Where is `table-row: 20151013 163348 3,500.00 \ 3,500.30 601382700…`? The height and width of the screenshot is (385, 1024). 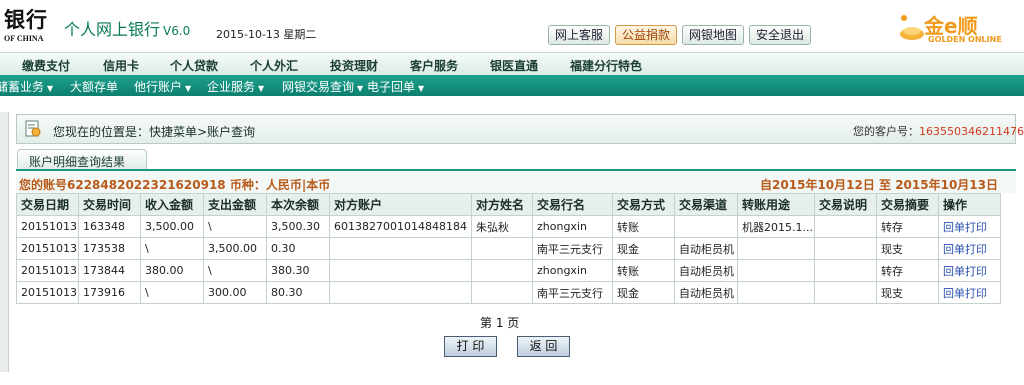
table-row: 20151013 163348 3,500.00 \ 3,500.30 601382700… is located at coordinates (508, 226).